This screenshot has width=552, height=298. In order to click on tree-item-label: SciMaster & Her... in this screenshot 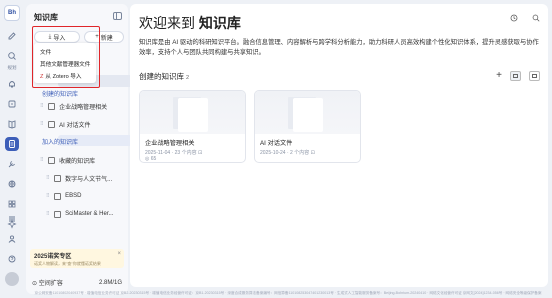, I will do `click(89, 214)`.